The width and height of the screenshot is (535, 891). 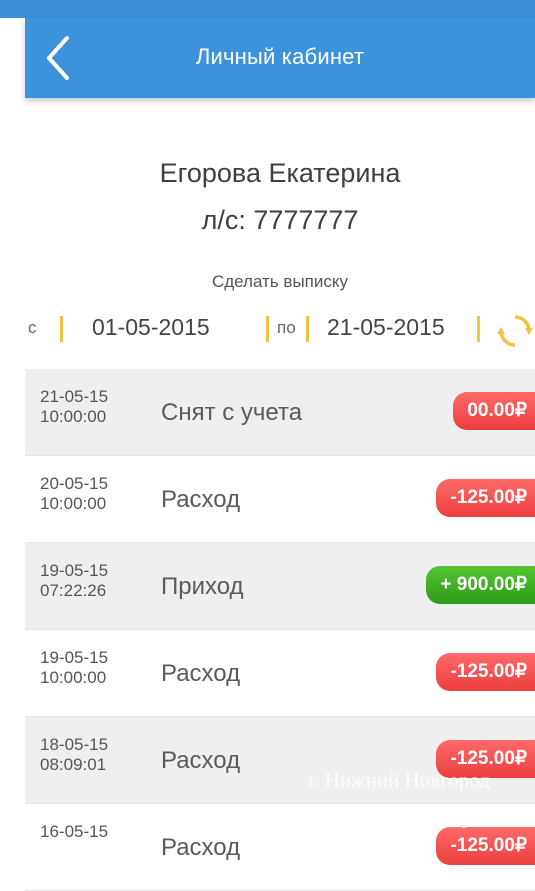 What do you see at coordinates (399, 780) in the screenshot?
I see `city-watermark: г. Нижний Новгород` at bounding box center [399, 780].